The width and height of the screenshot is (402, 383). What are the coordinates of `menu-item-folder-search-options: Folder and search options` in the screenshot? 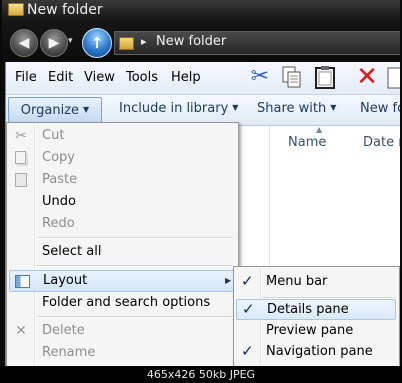 It's located at (122, 303).